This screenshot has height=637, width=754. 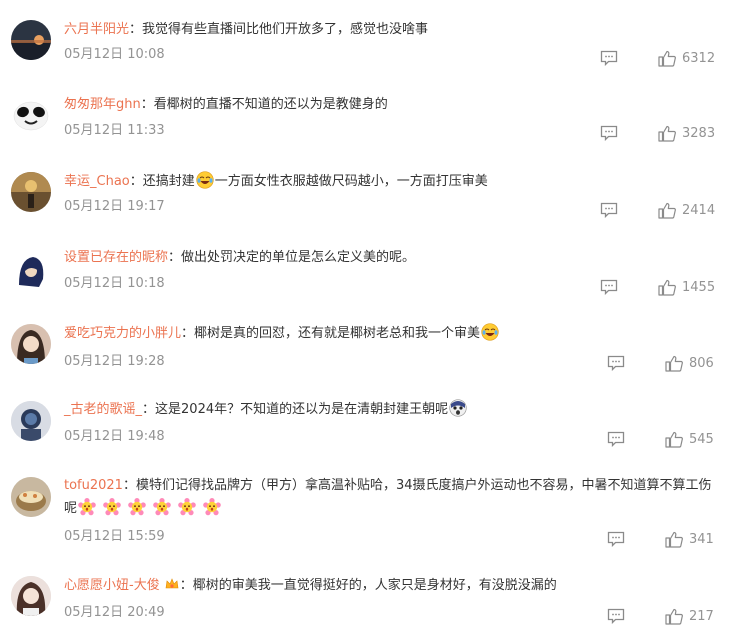 I want to click on username-link: 六月半阳光, so click(x=96, y=29).